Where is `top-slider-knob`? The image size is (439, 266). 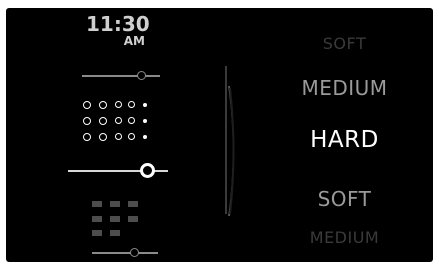 top-slider-knob is located at coordinates (141, 75).